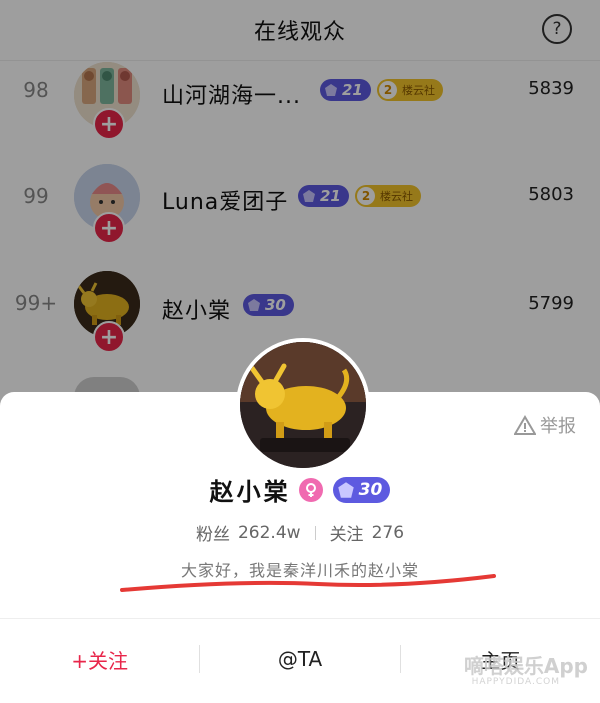  What do you see at coordinates (370, 489) in the screenshot?
I see `profile-level-value: 30` at bounding box center [370, 489].